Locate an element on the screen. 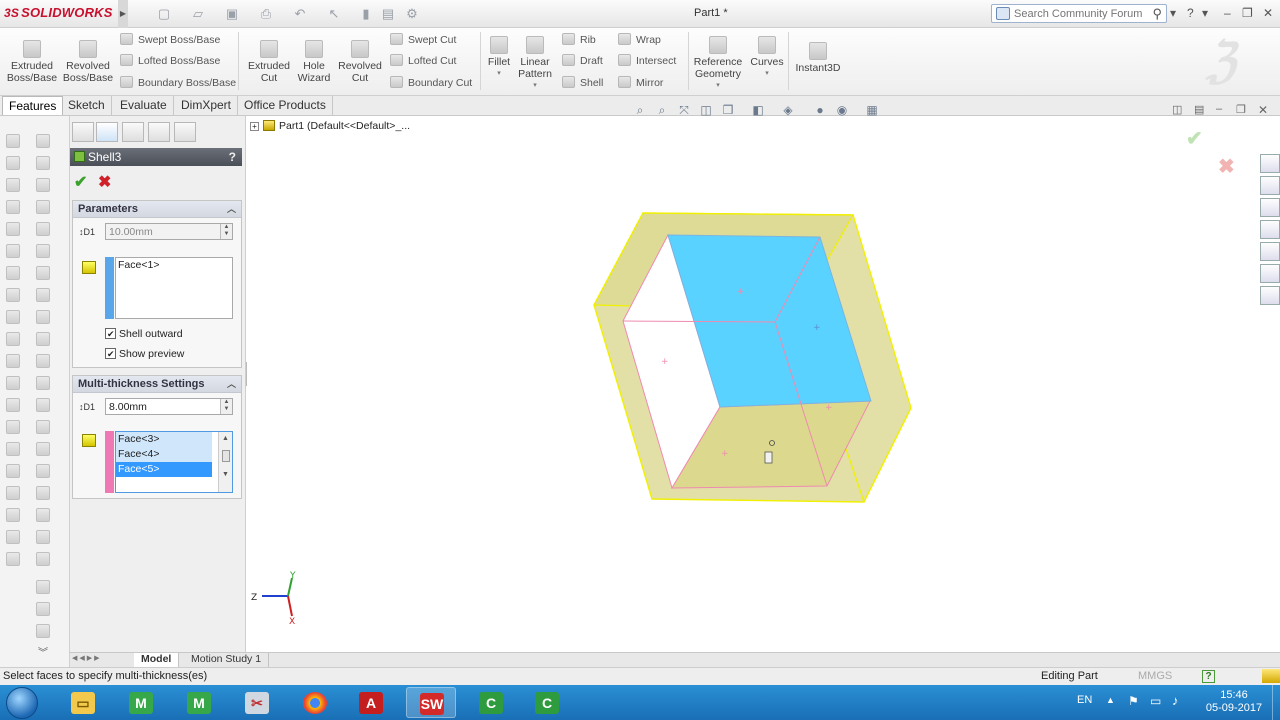 Image resolution: width=1280 pixels, height=720 pixels. multi-thickness-group-header: Multi-thickness Settings ︿ is located at coordinates (157, 384).